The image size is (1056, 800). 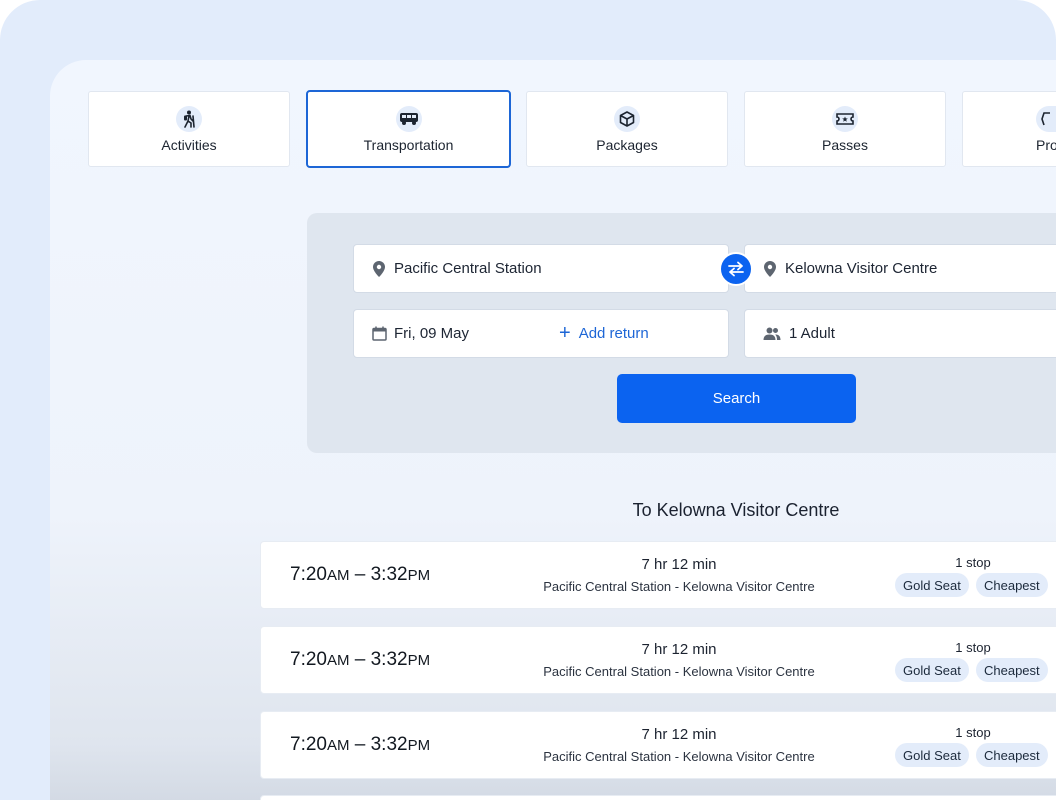 What do you see at coordinates (1046, 144) in the screenshot?
I see `tab-label: Pro` at bounding box center [1046, 144].